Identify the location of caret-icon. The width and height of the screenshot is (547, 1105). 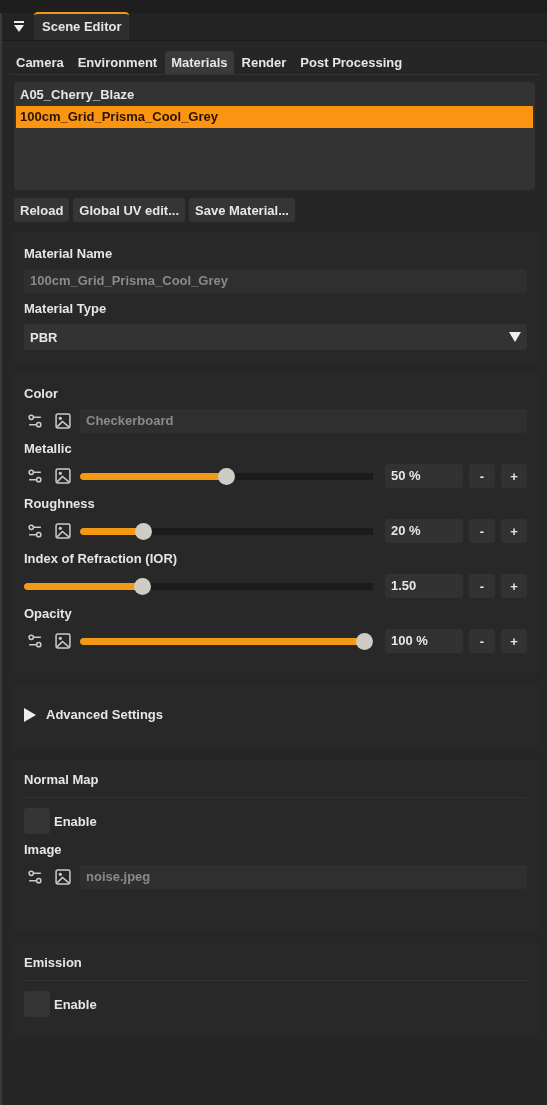
(515, 337).